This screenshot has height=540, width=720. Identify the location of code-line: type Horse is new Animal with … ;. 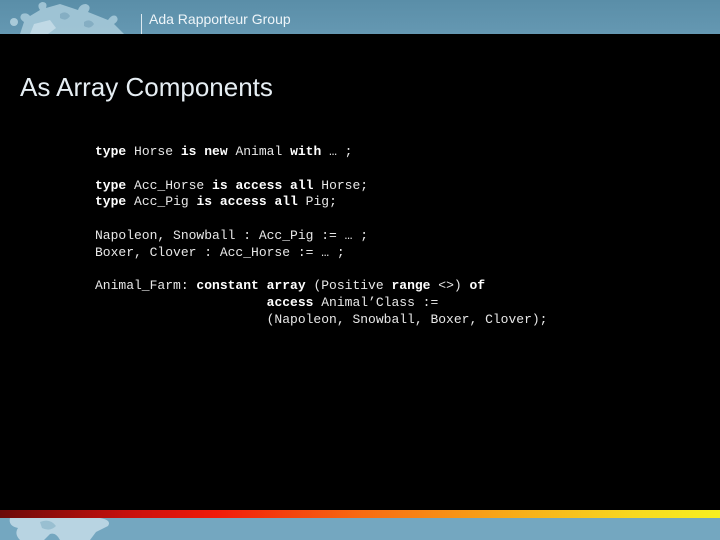
(321, 152).